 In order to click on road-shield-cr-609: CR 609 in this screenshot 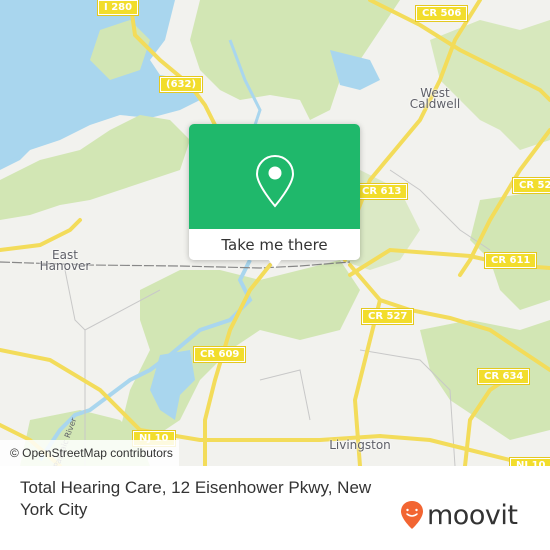, I will do `click(219, 354)`.